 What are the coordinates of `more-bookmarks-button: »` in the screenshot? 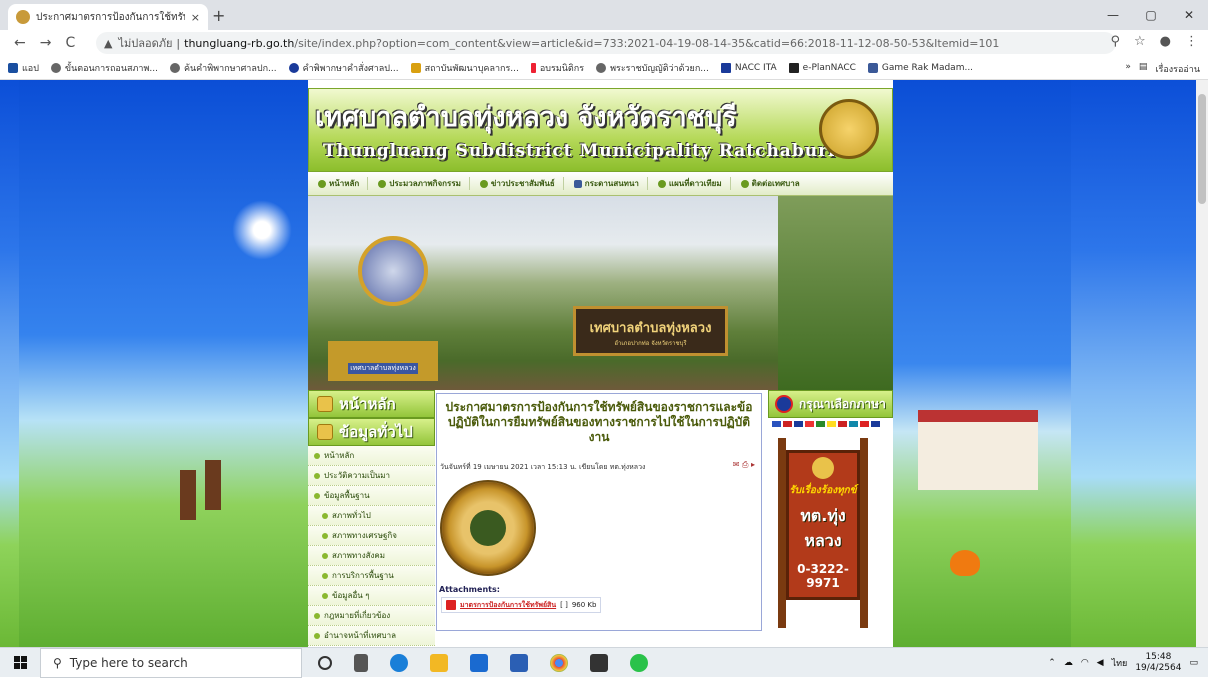 It's located at (1128, 69).